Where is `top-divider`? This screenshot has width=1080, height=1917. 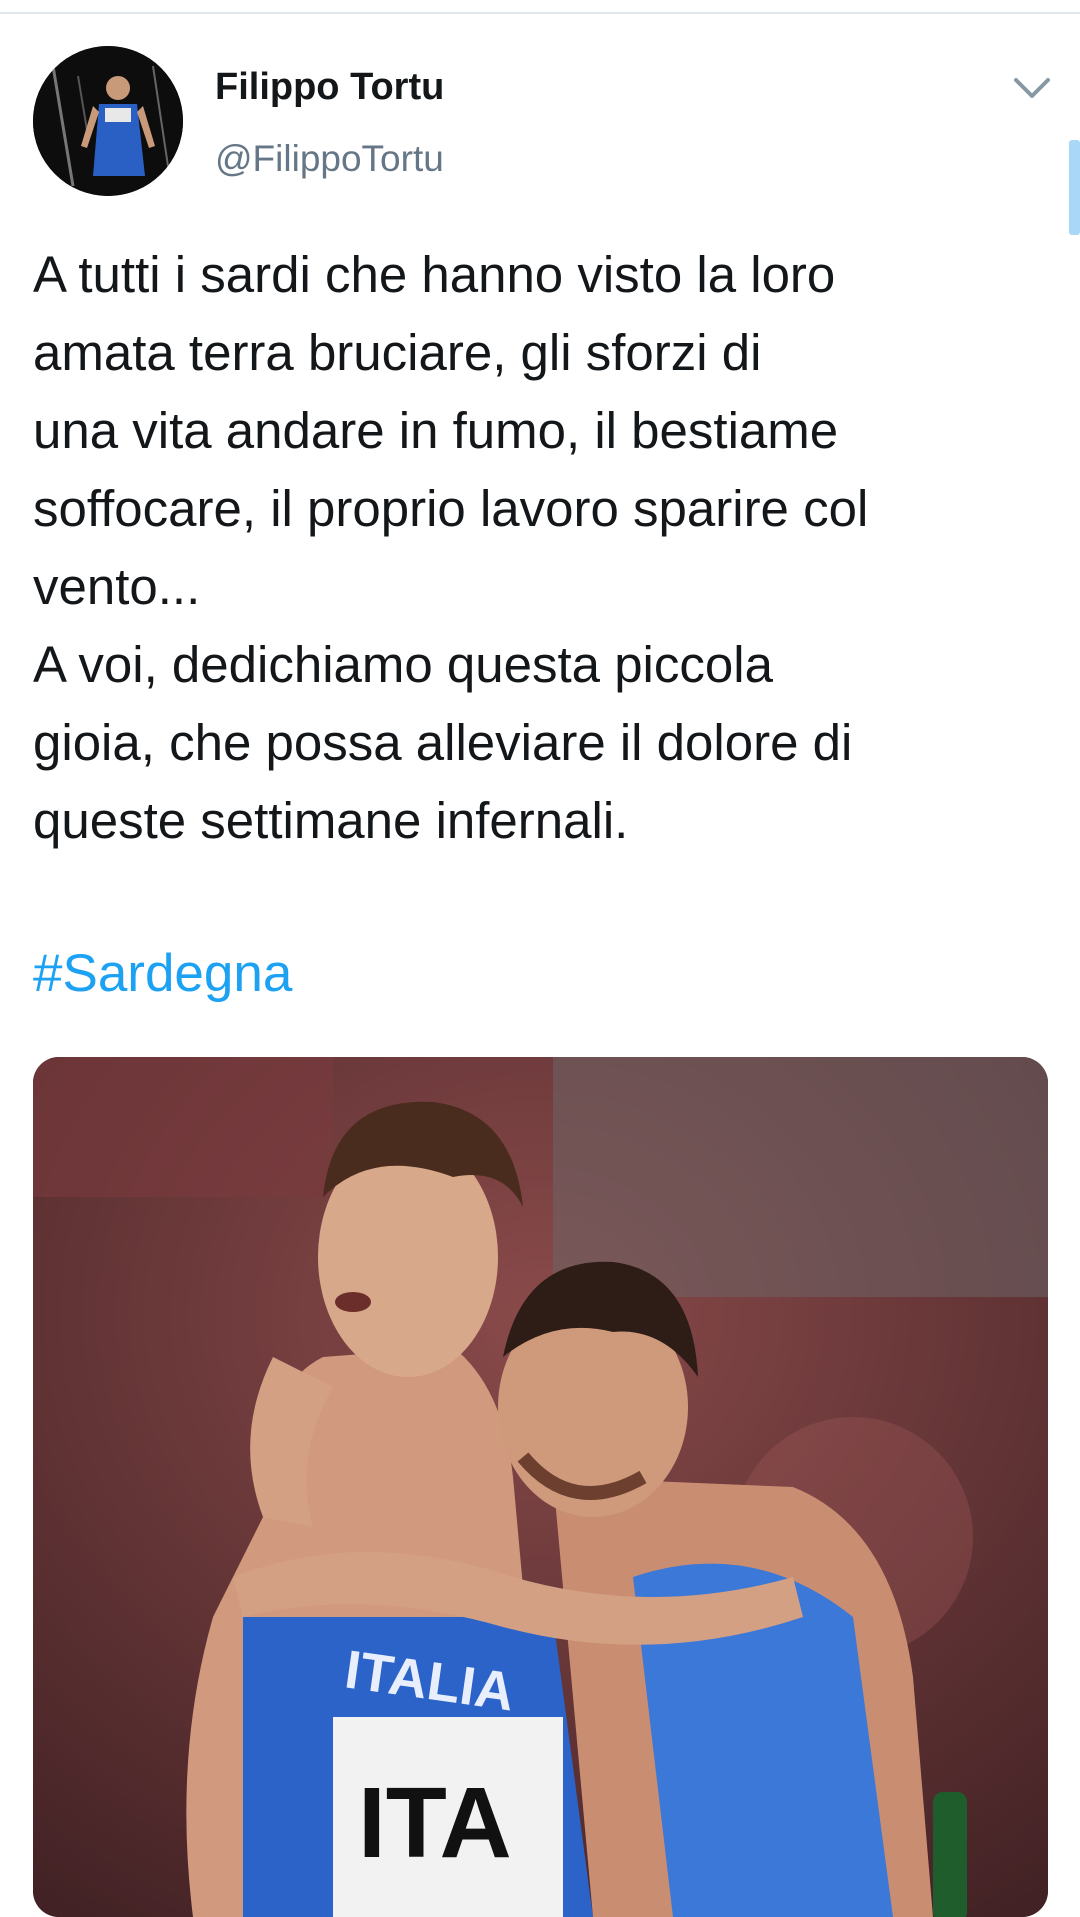 top-divider is located at coordinates (540, 13).